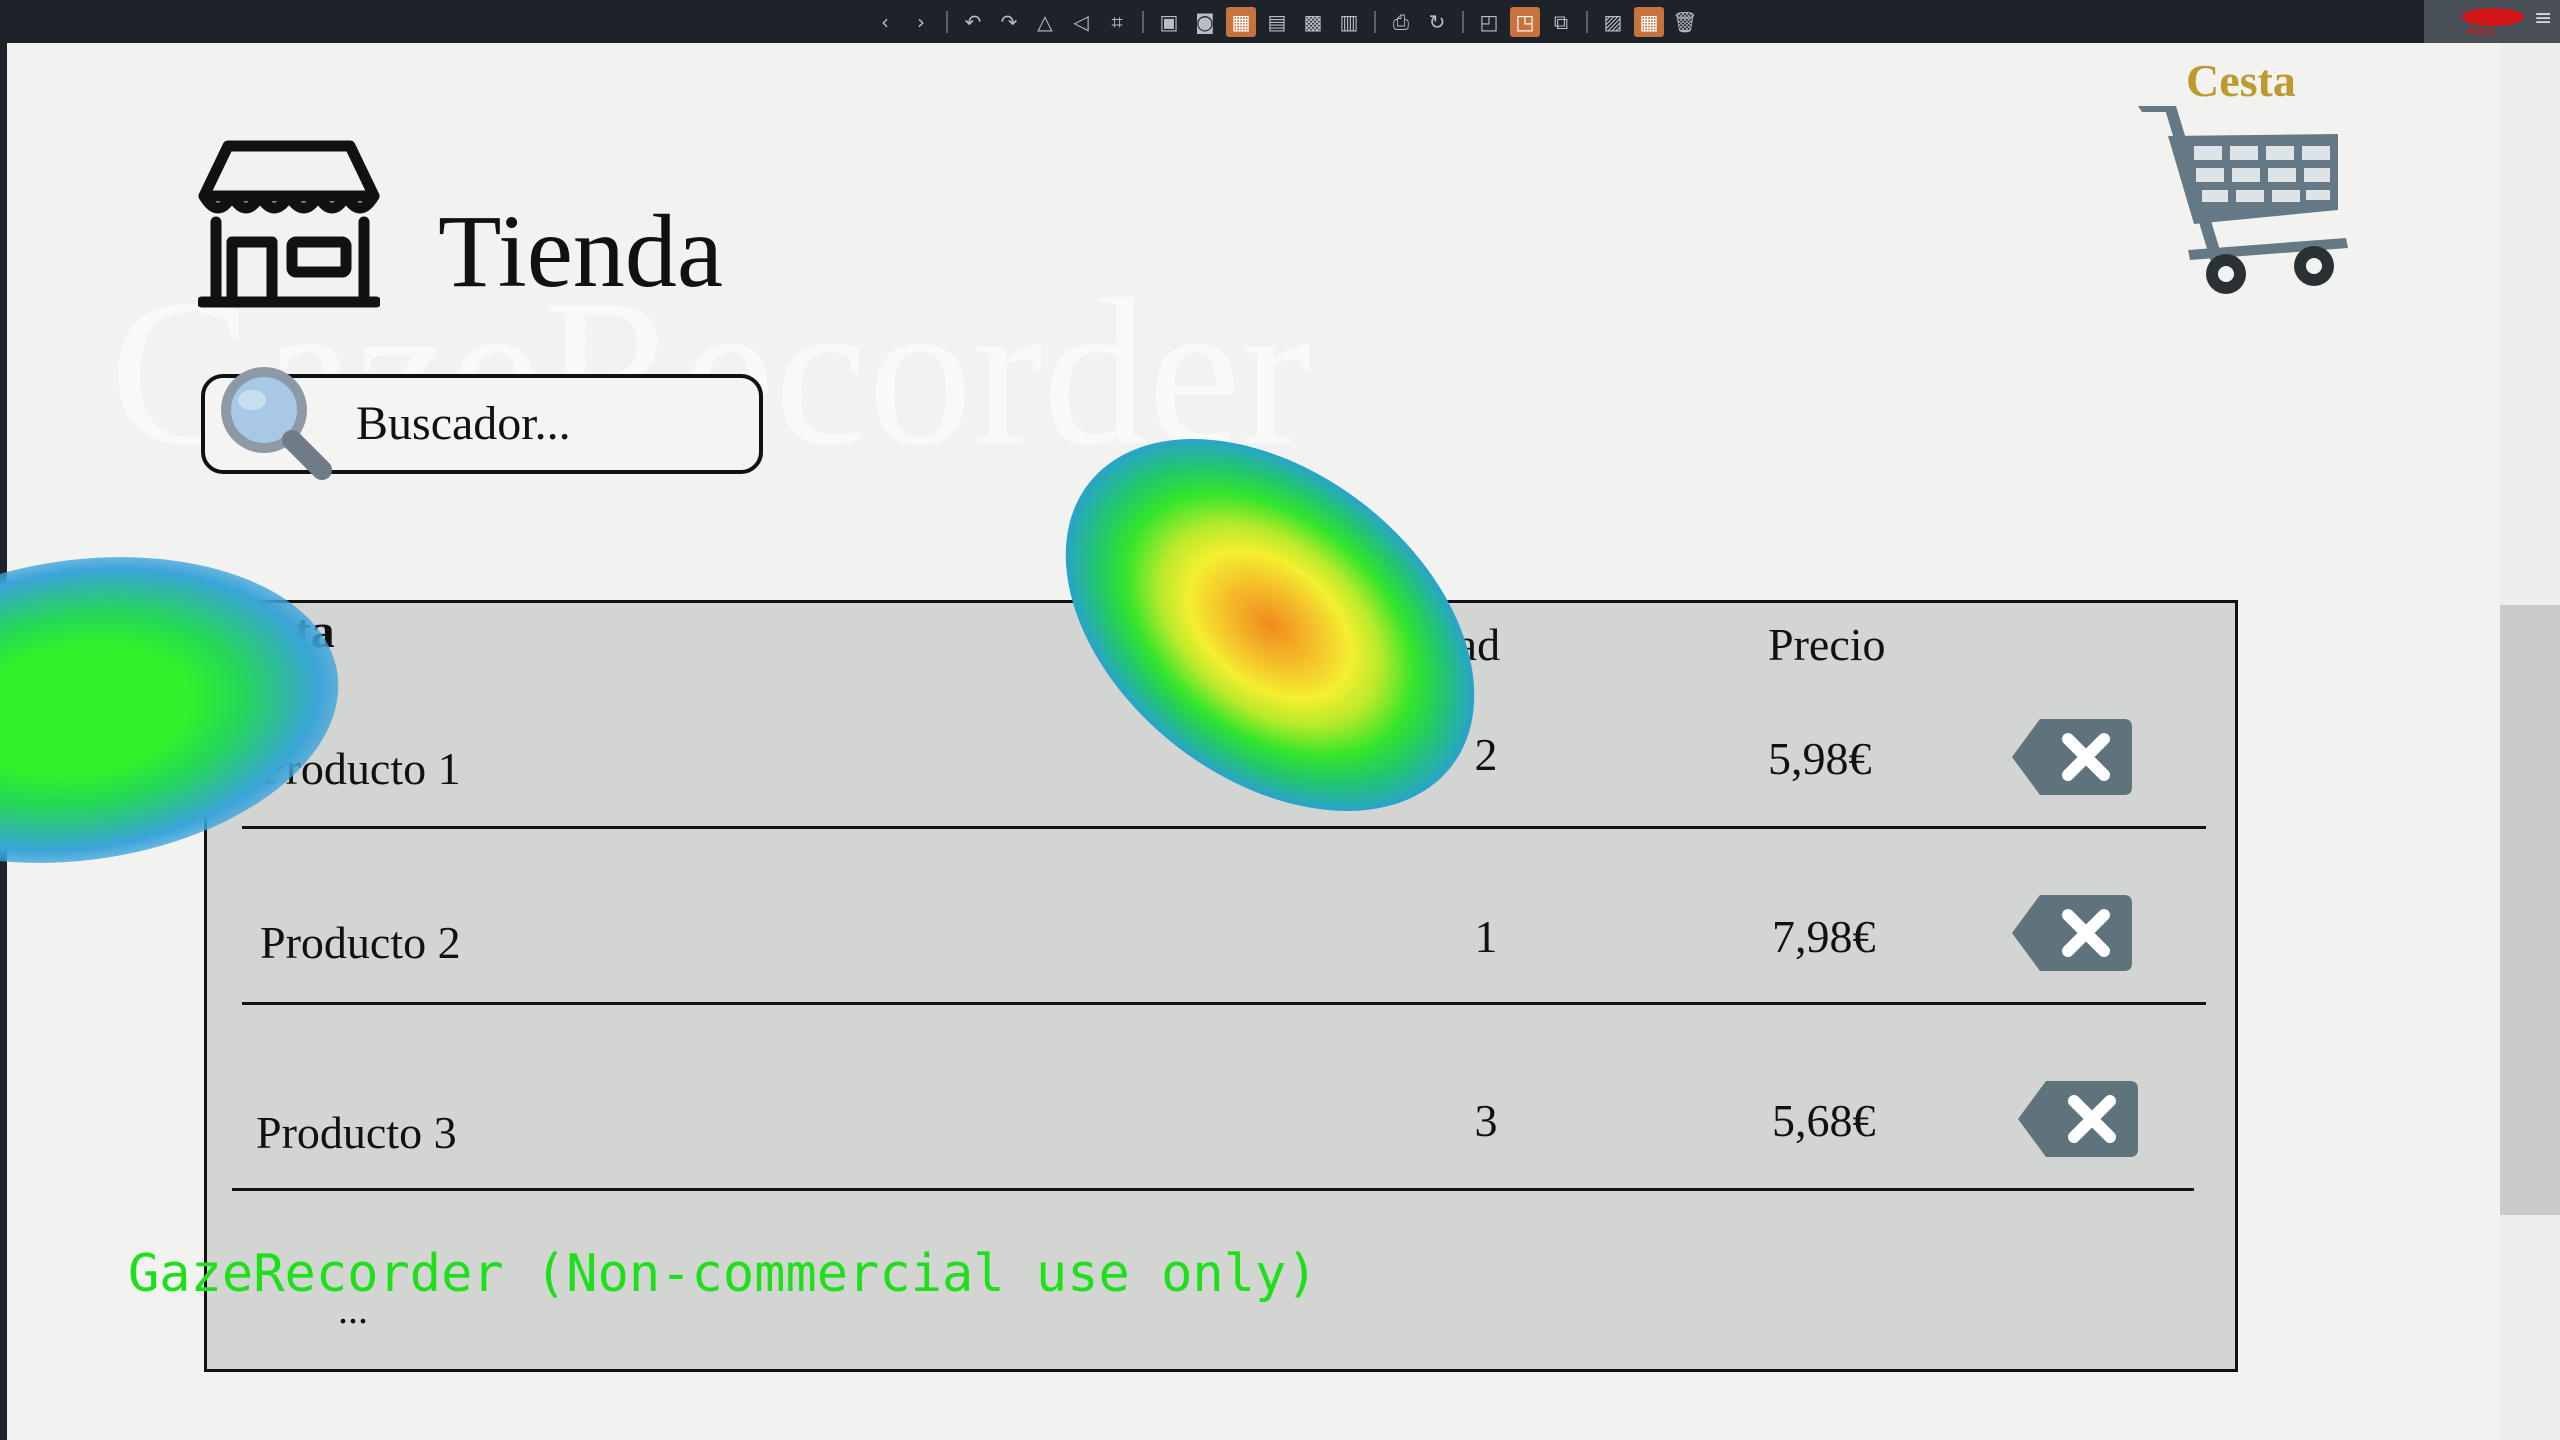  I want to click on magnifier-icon, so click(276, 423).